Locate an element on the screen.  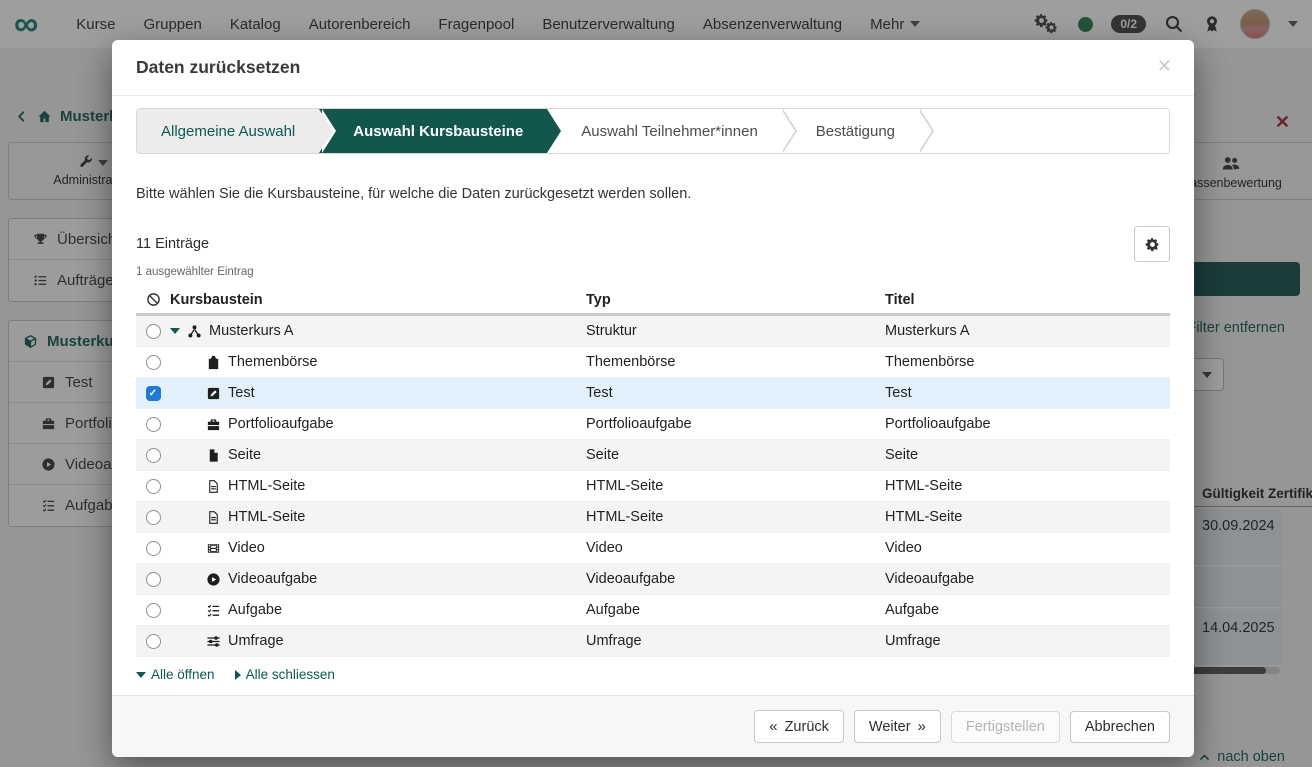
course-node-row: ✓ Test Test Test is located at coordinates (653, 393).